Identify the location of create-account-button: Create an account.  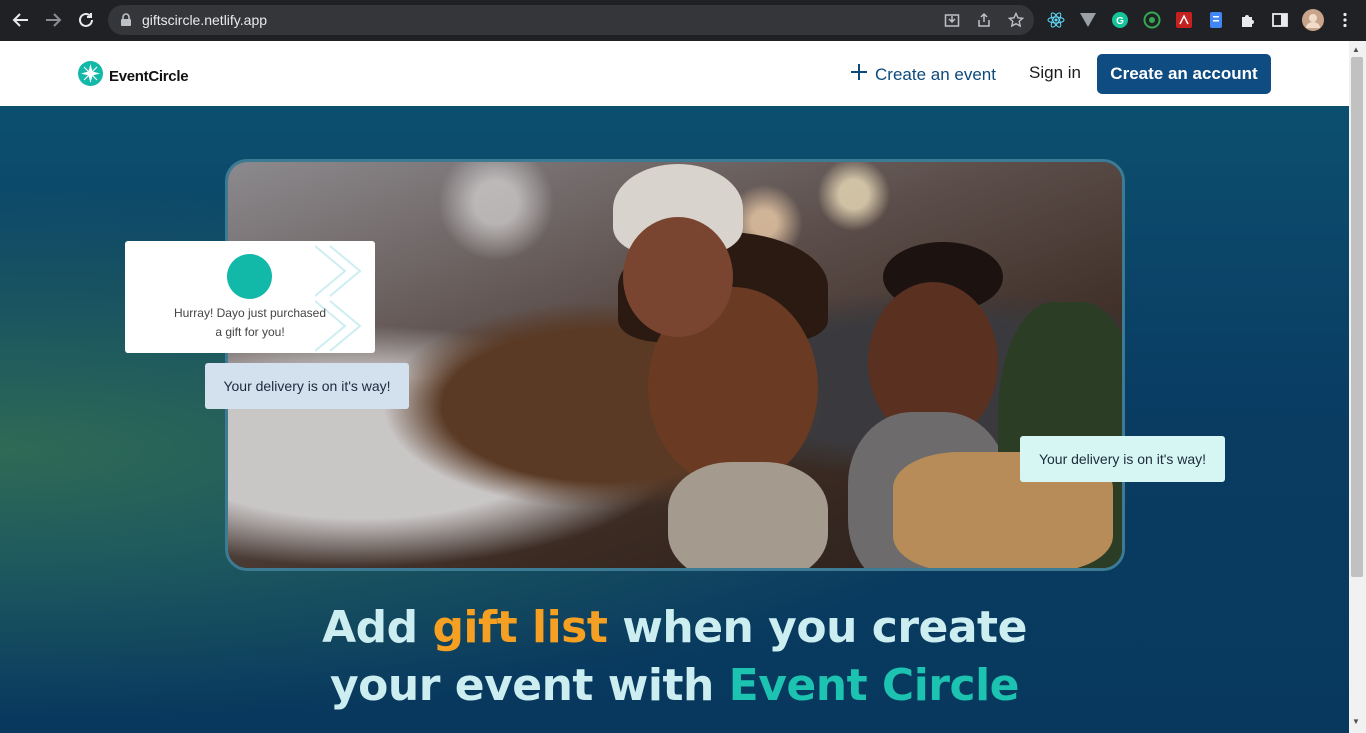
(1184, 74).